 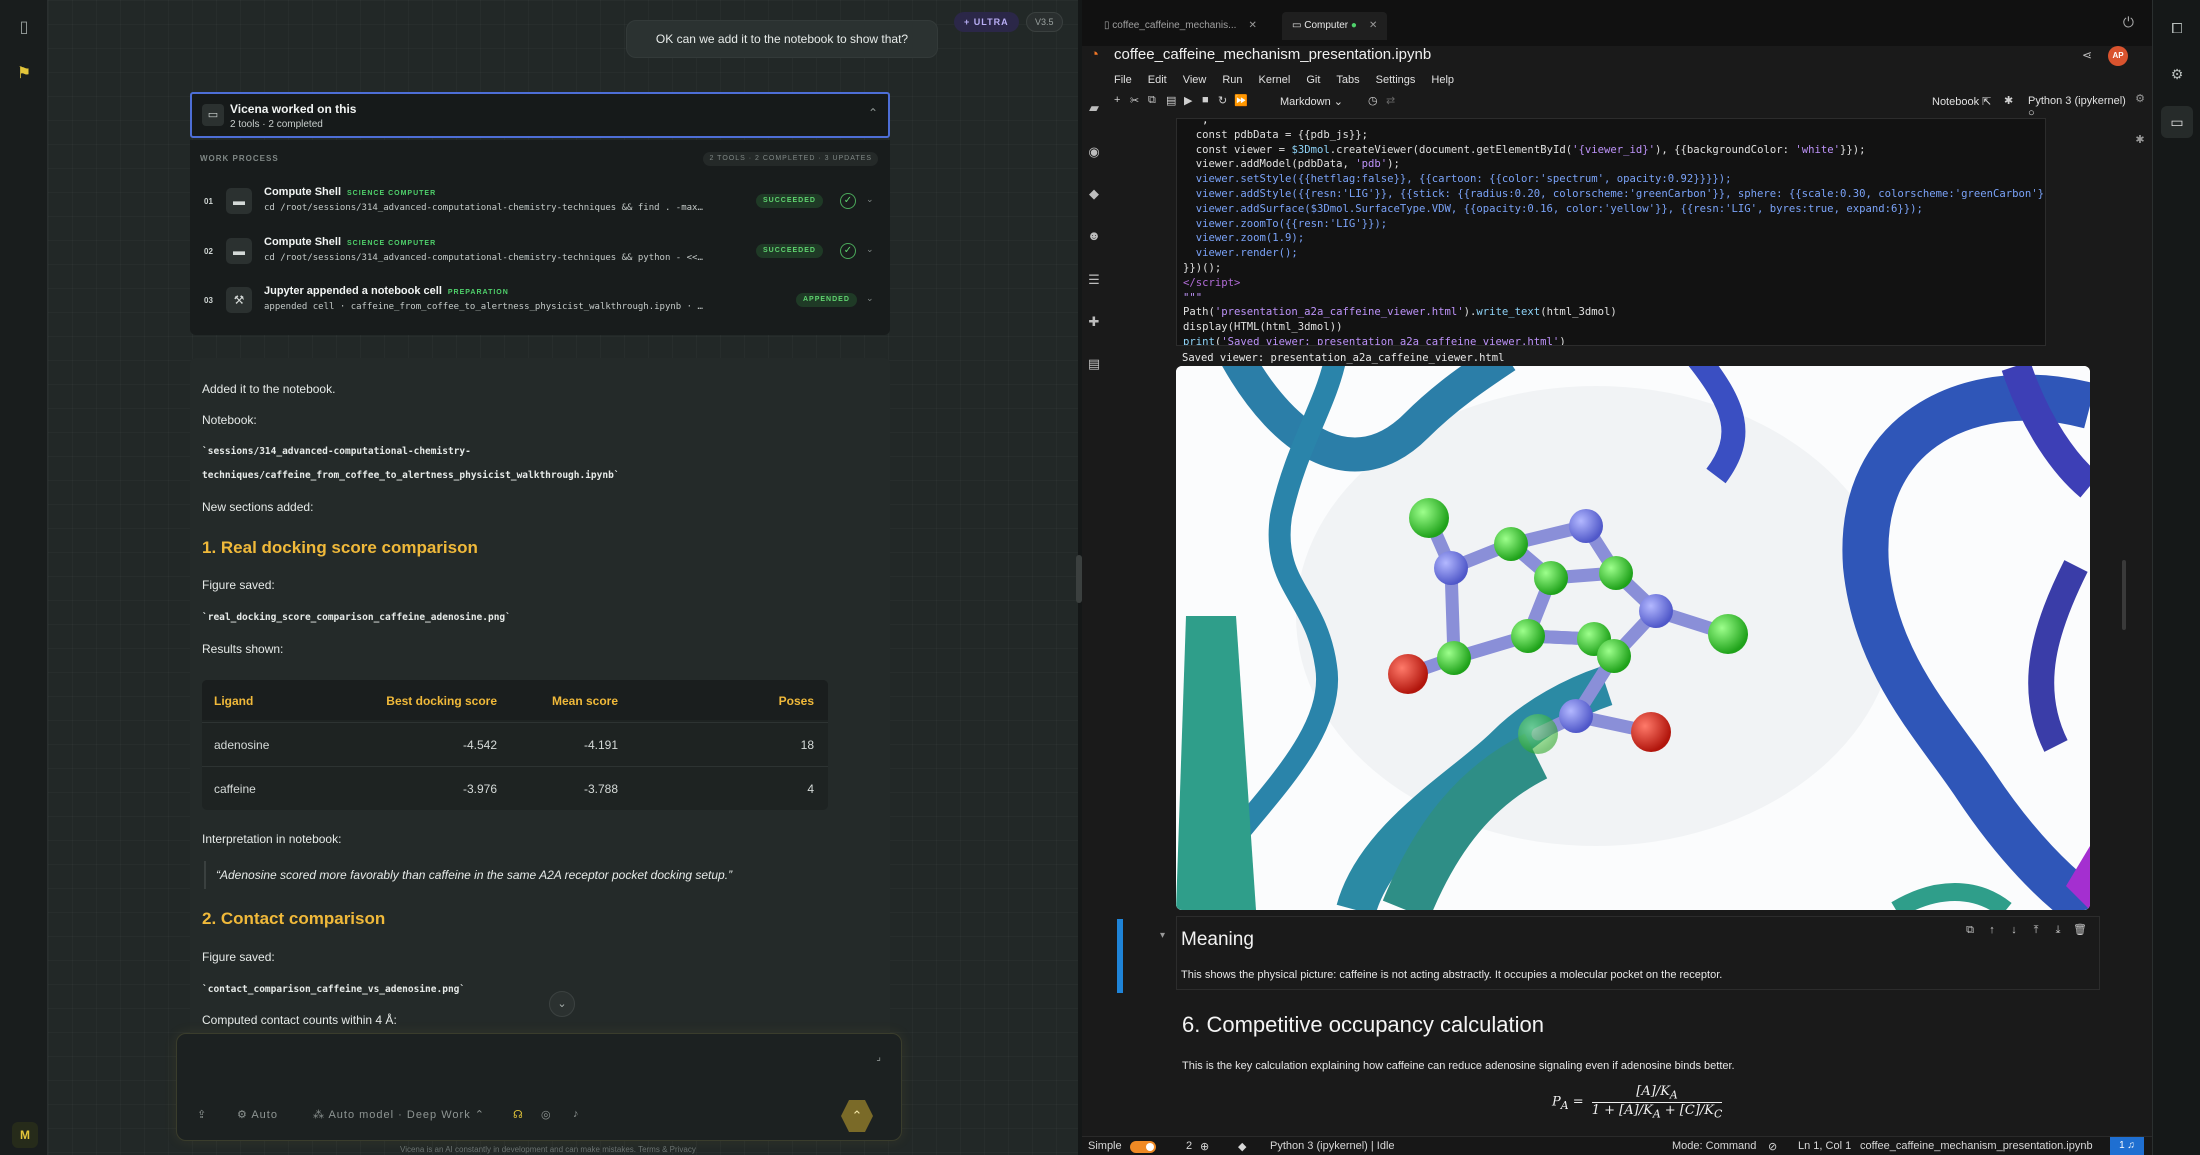 I want to click on add-cell-icon: +, so click(x=1117, y=100).